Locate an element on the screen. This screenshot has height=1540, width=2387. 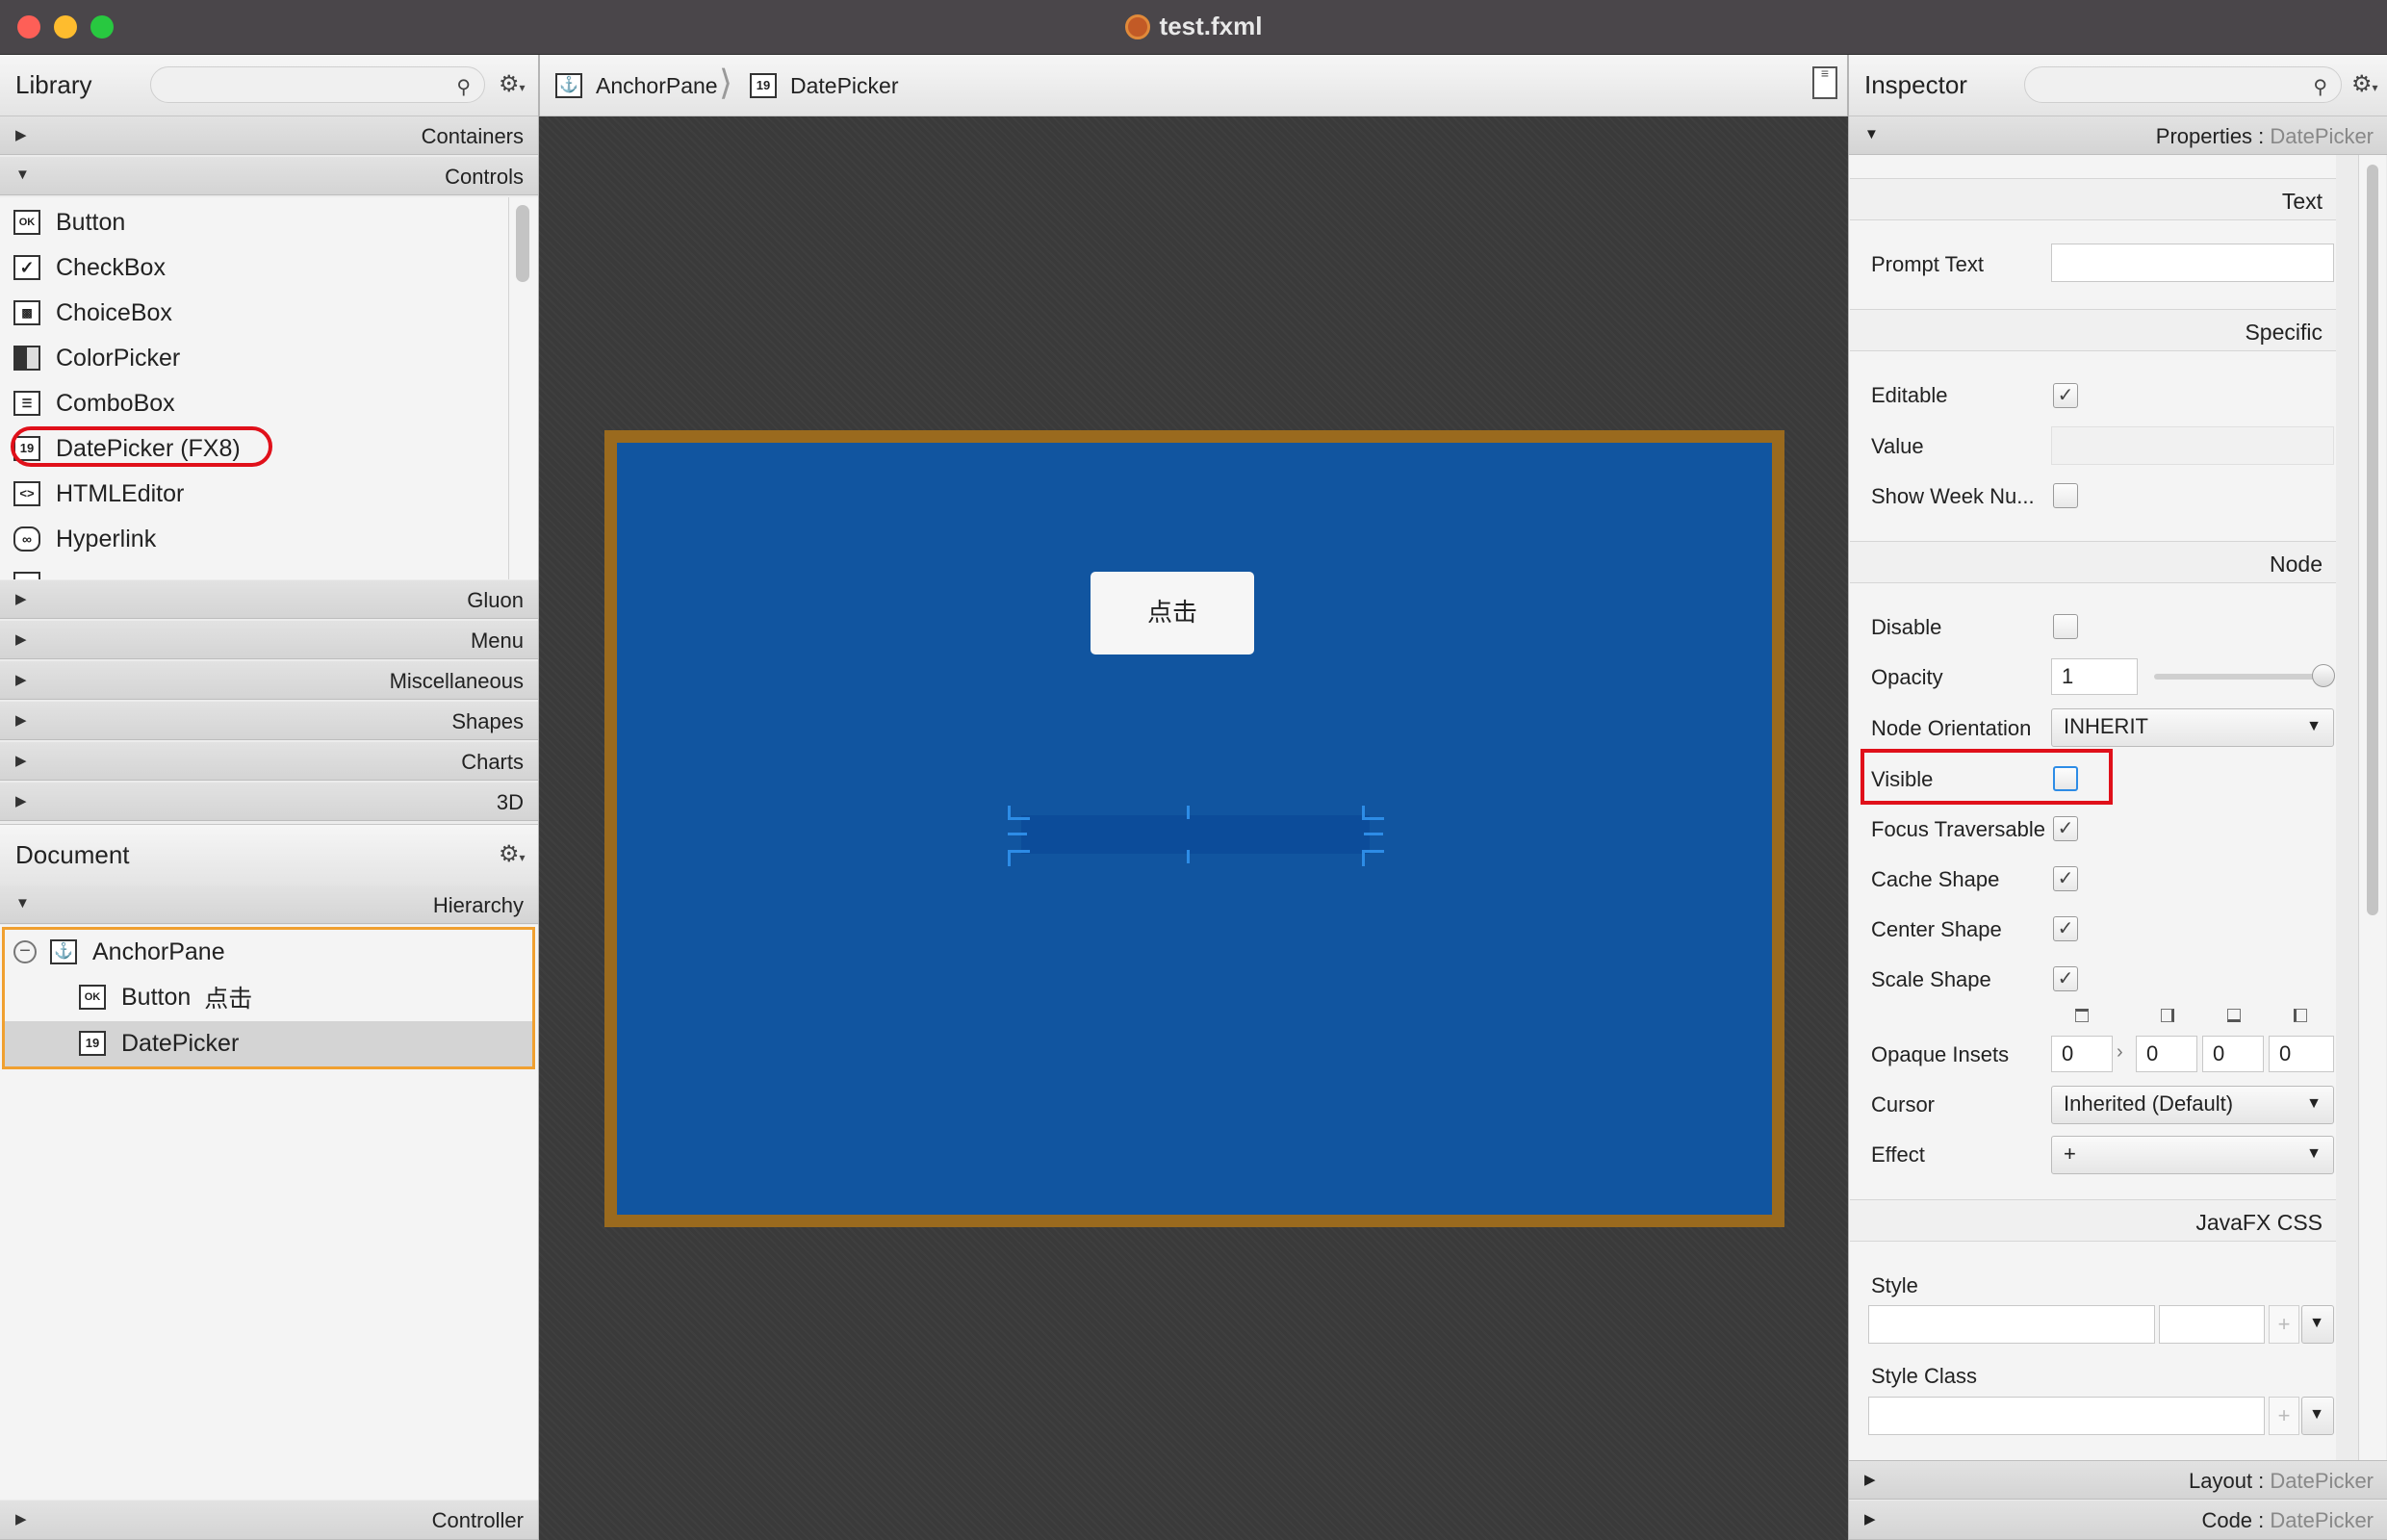
chevron-down-icon: ▼ is located at coordinates (2314, 1153).